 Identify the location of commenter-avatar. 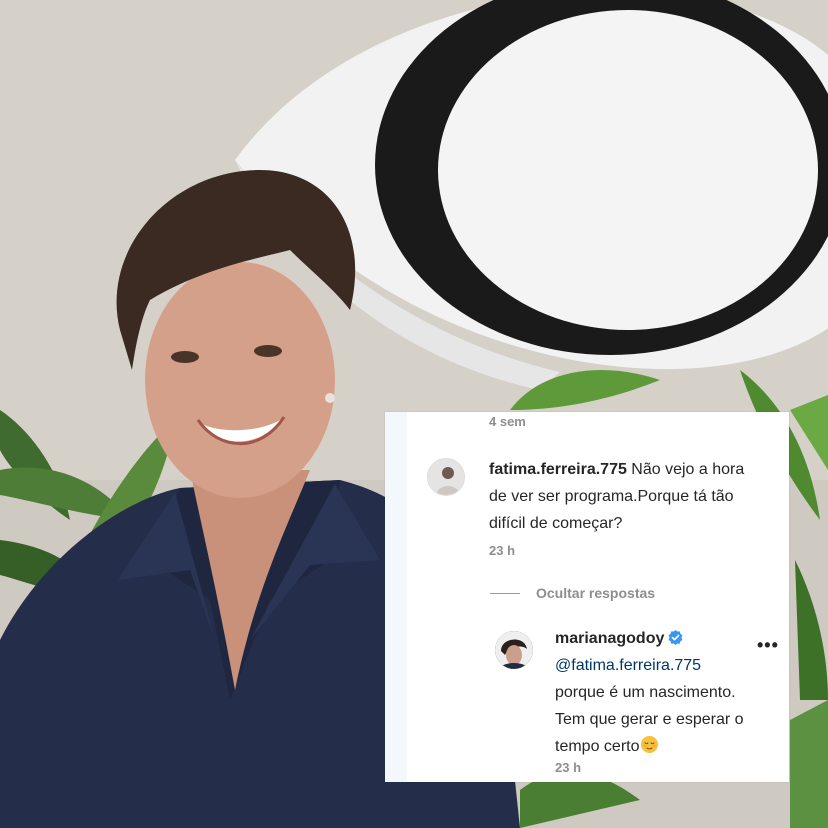
(446, 477).